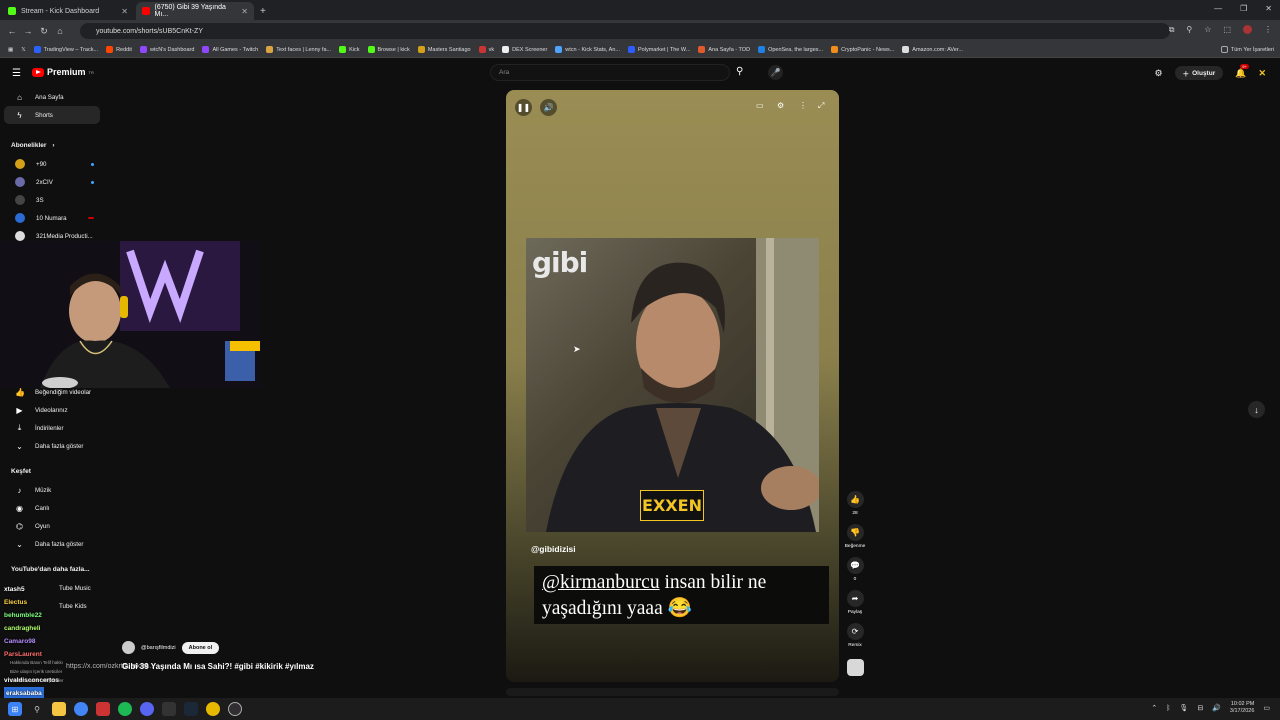  I want to click on url-field: youtube.com/shorts/sUB5CnKt-ZY, so click(625, 31).